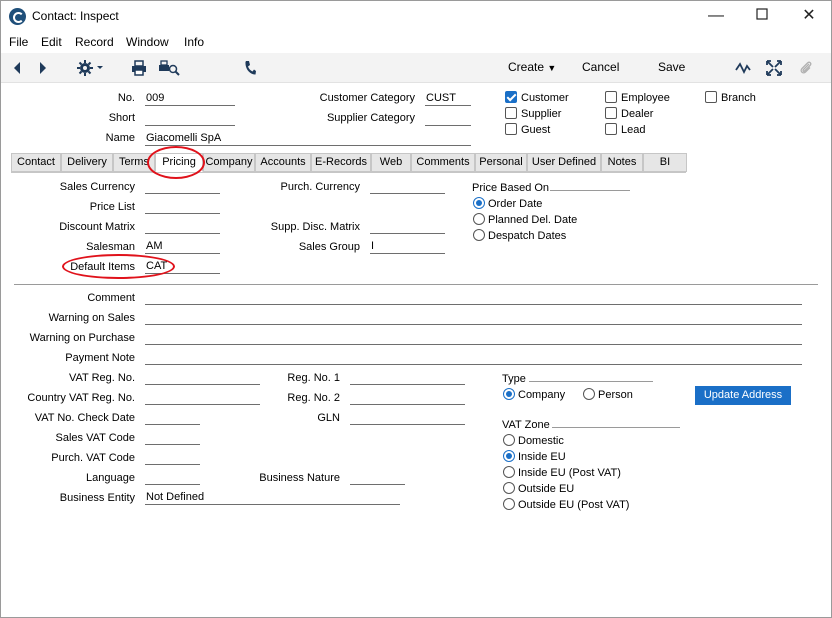  I want to click on tab-comments: Comments, so click(443, 162).